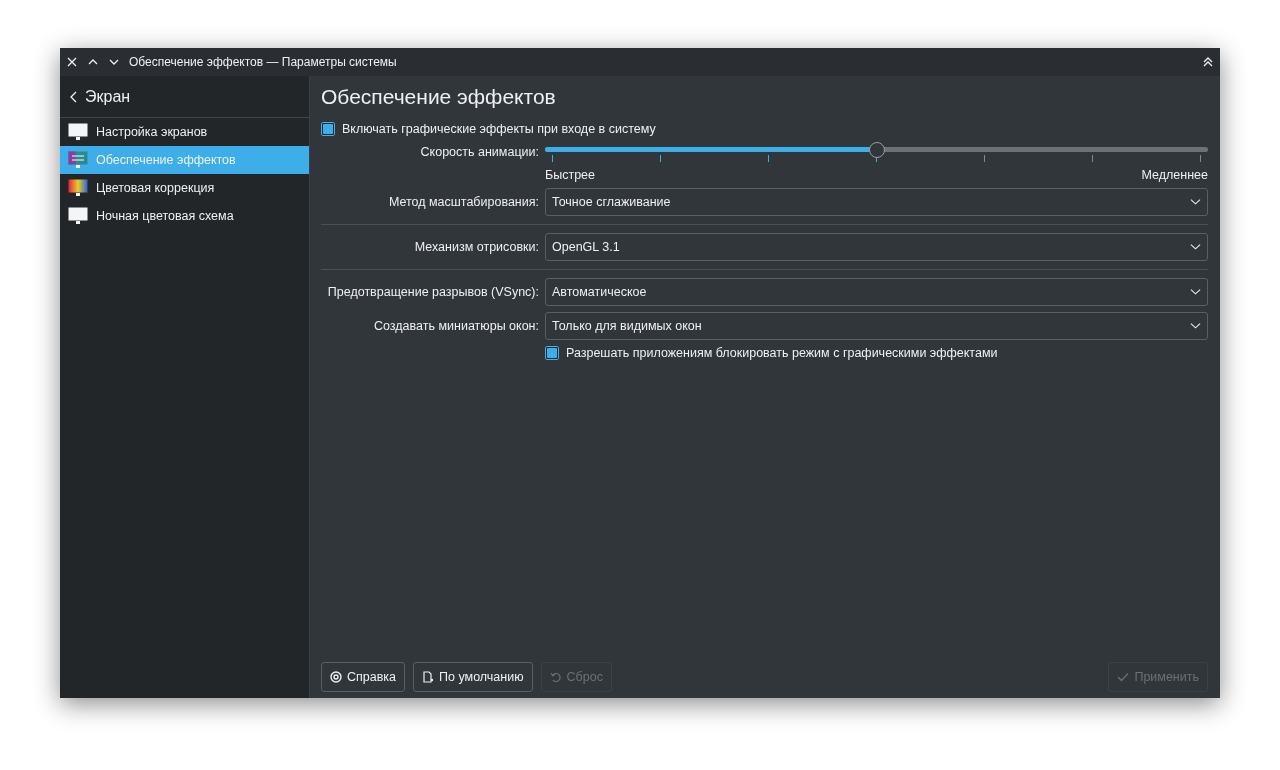  I want to click on lifebuoy-icon, so click(336, 677).